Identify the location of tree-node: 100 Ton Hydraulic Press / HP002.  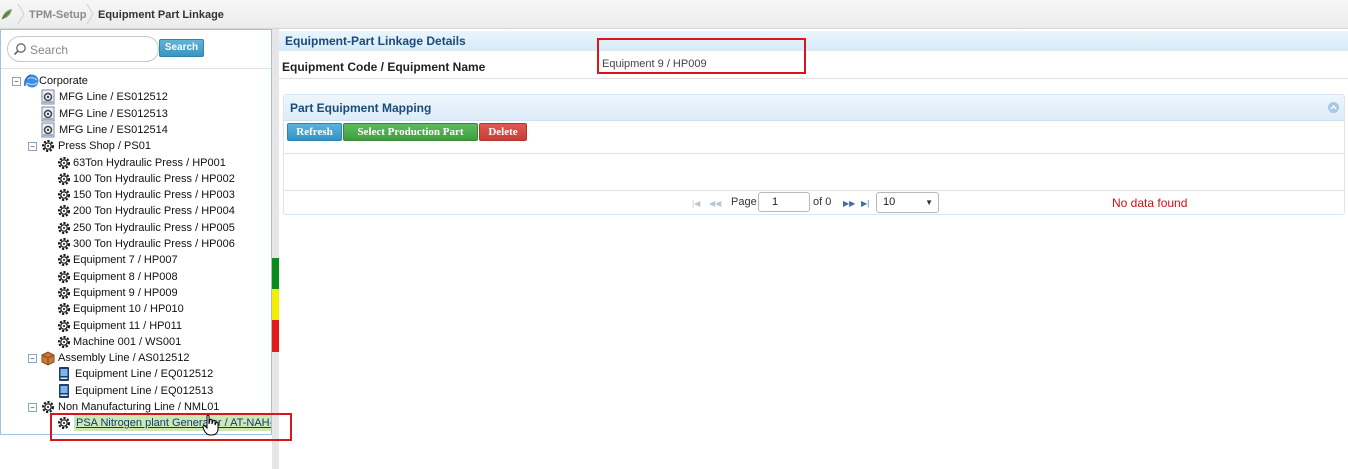
(136, 179).